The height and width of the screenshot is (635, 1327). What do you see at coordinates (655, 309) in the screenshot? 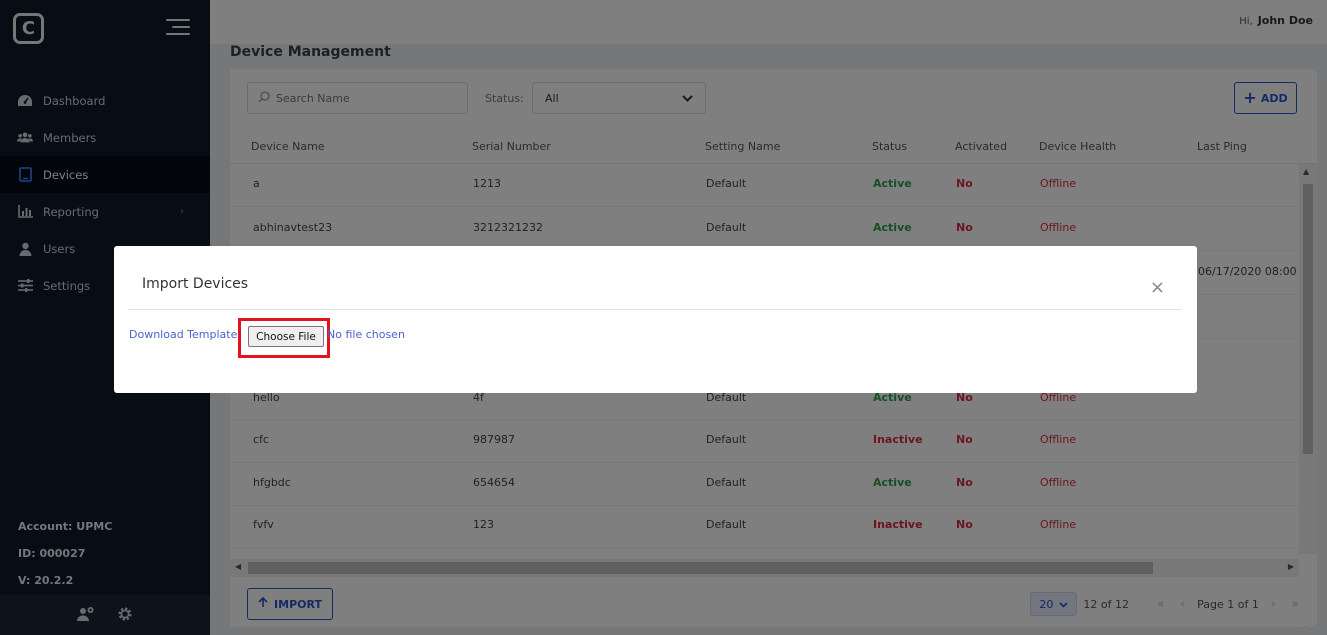
I see `modal-divider` at bounding box center [655, 309].